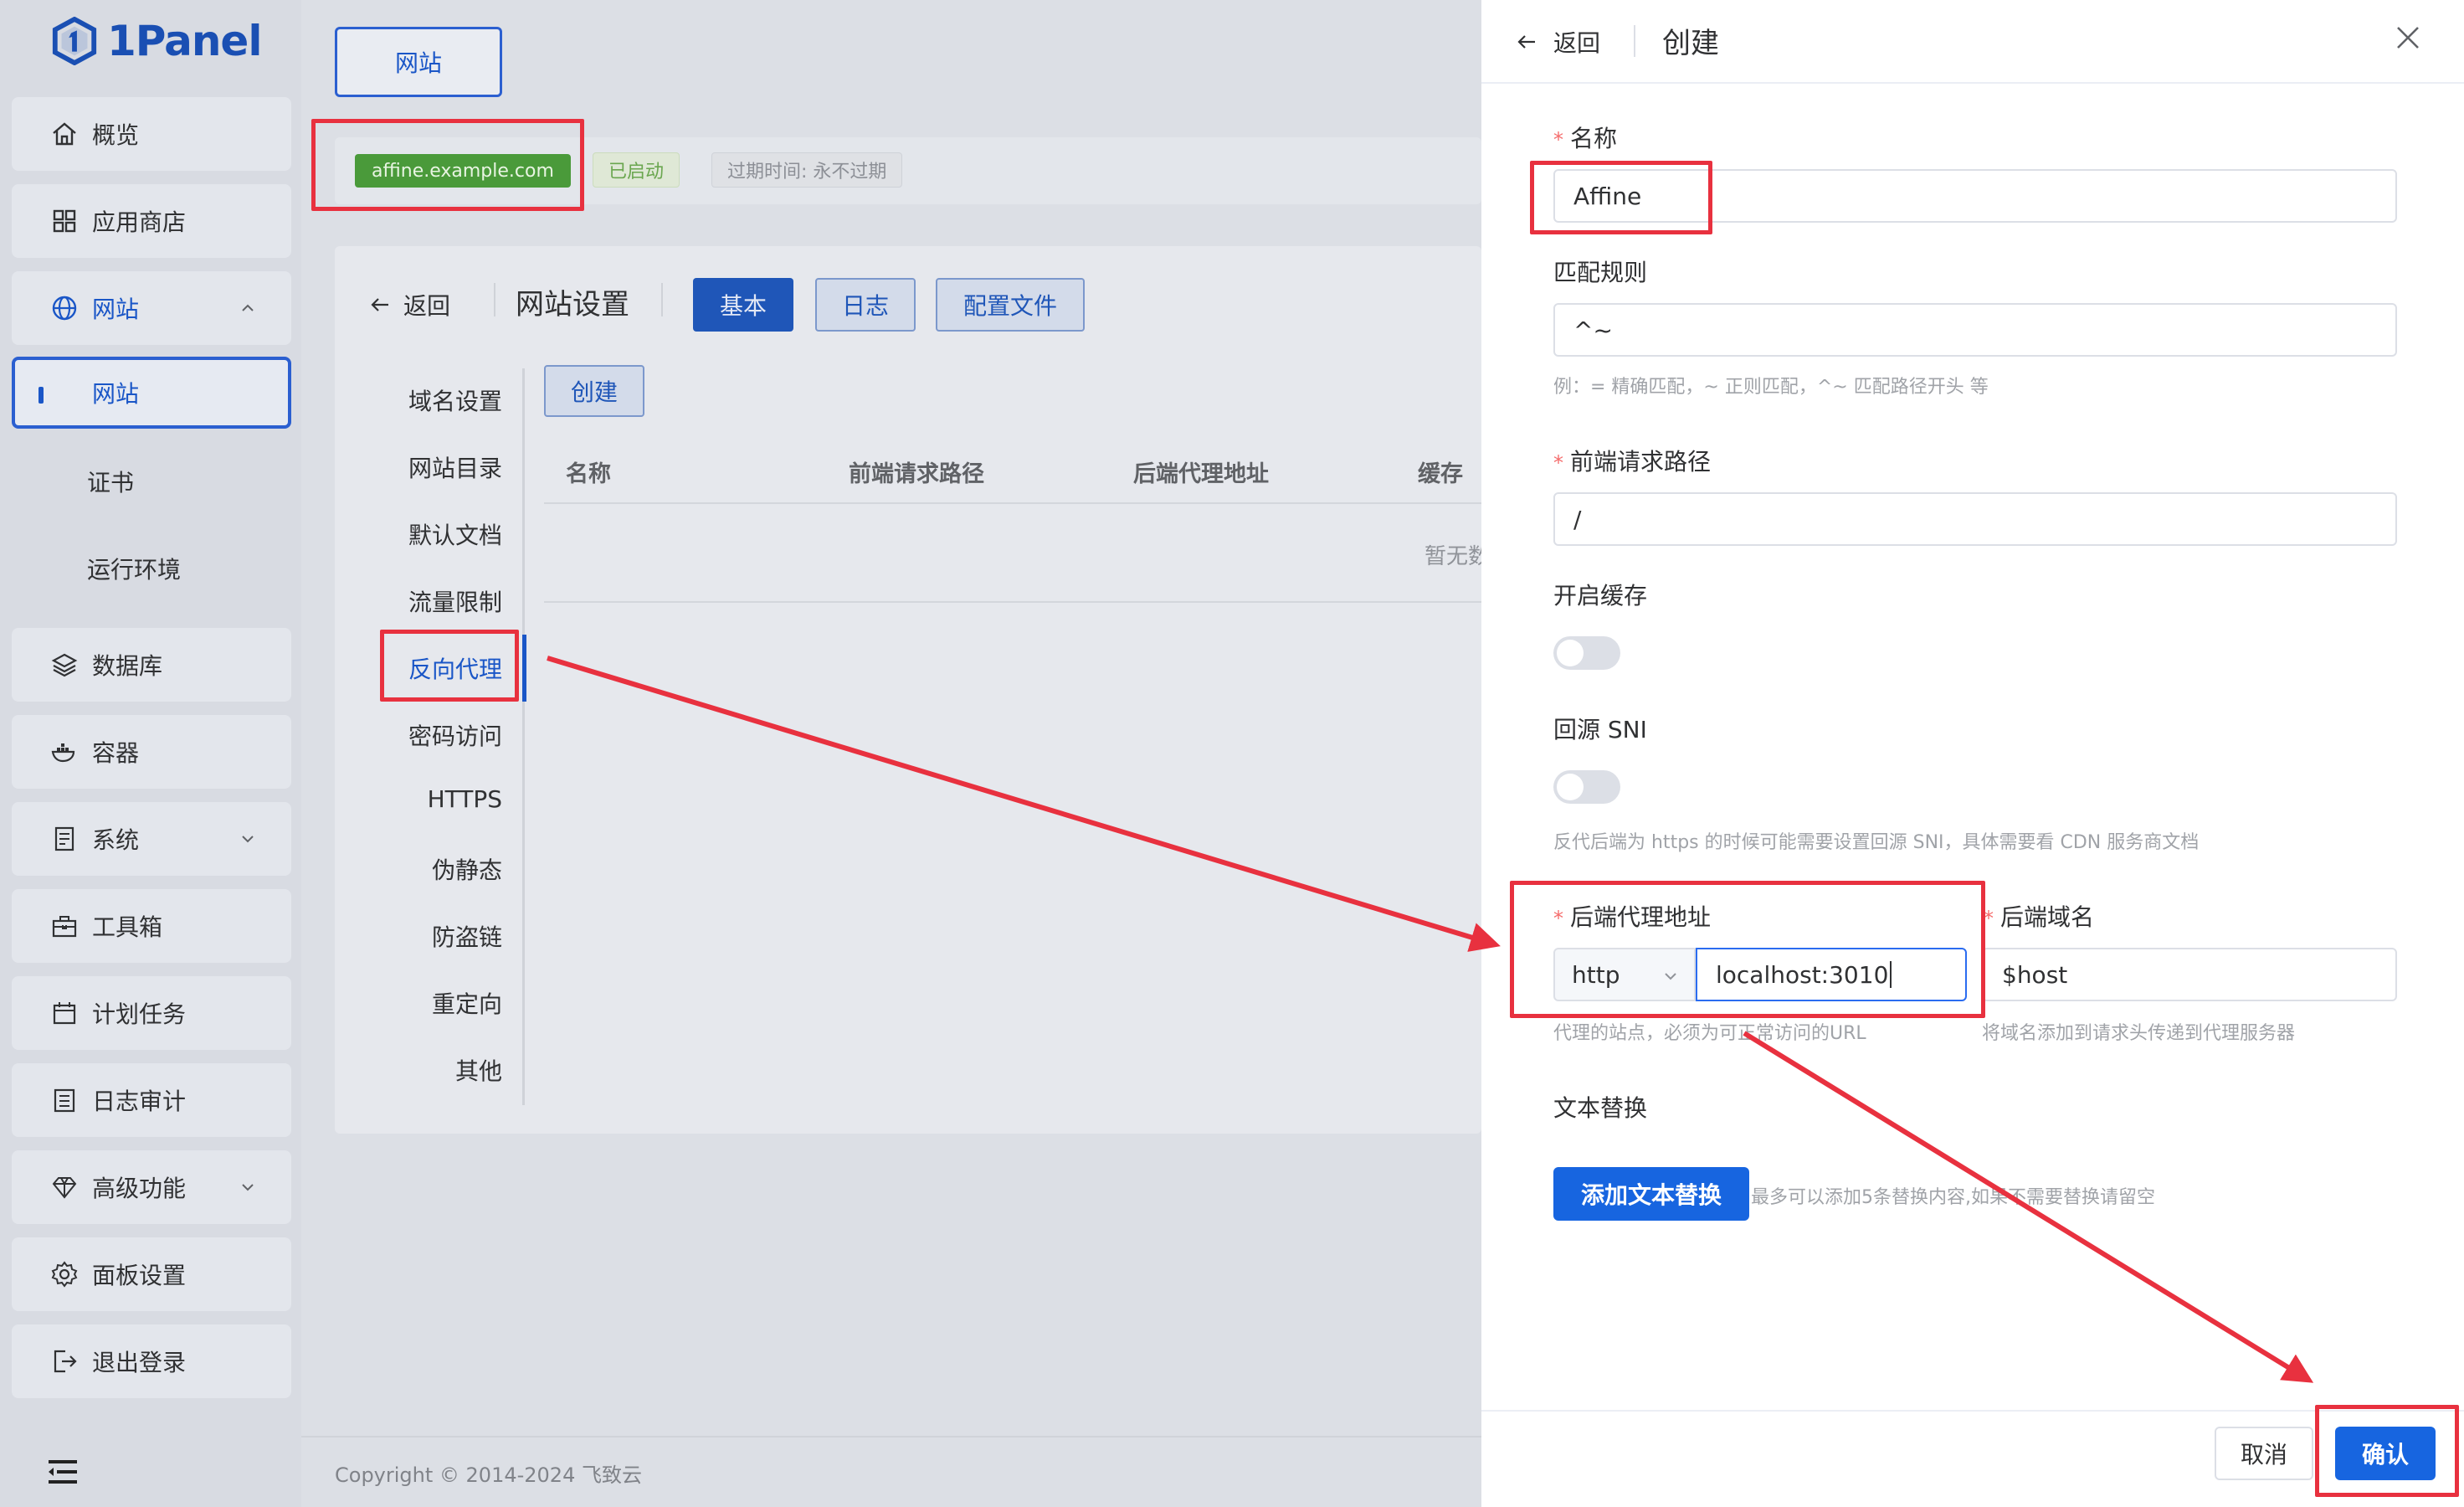 This screenshot has height=1507, width=2464. Describe the element at coordinates (116, 135) in the screenshot. I see `sidebar-item-label: 概览` at that location.